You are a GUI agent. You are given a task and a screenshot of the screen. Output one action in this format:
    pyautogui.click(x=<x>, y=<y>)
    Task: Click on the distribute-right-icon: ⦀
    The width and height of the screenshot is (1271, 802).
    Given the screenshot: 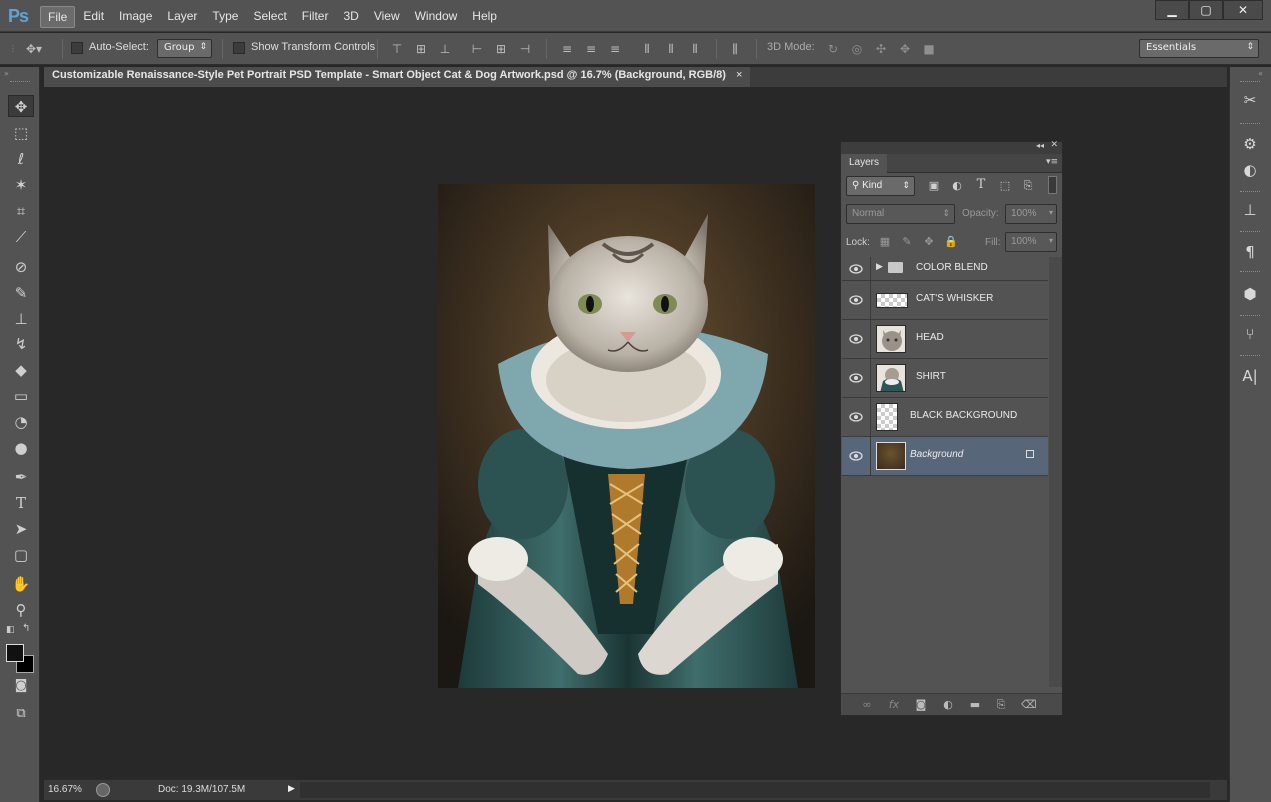 What is the action you would take?
    pyautogui.click(x=695, y=49)
    